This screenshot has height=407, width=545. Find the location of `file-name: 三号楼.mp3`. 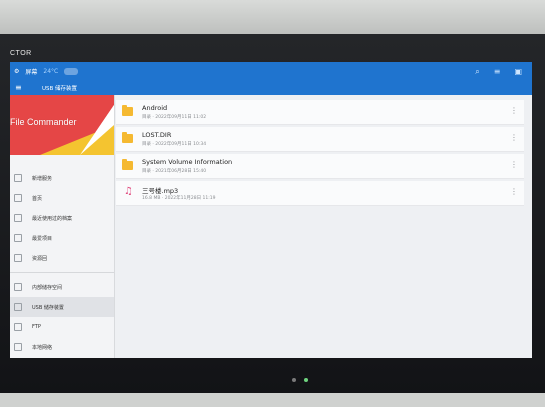

file-name: 三号楼.mp3 is located at coordinates (160, 191).